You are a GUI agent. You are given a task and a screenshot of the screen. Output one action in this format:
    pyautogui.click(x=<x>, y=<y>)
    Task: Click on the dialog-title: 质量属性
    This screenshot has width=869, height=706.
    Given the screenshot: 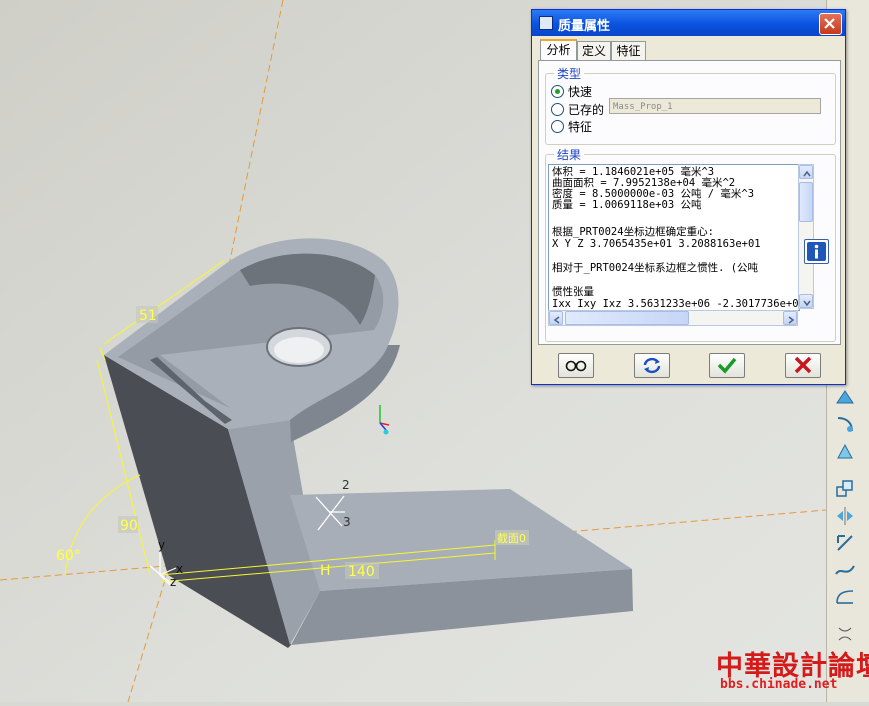 What is the action you would take?
    pyautogui.click(x=584, y=26)
    